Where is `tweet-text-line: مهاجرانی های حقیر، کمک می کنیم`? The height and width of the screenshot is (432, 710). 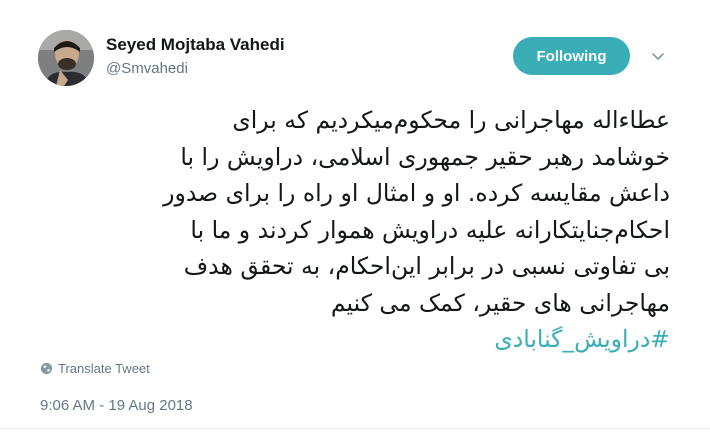
tweet-text-line: مهاجرانی های حقیر، کمک می کنیم is located at coordinates (500, 302).